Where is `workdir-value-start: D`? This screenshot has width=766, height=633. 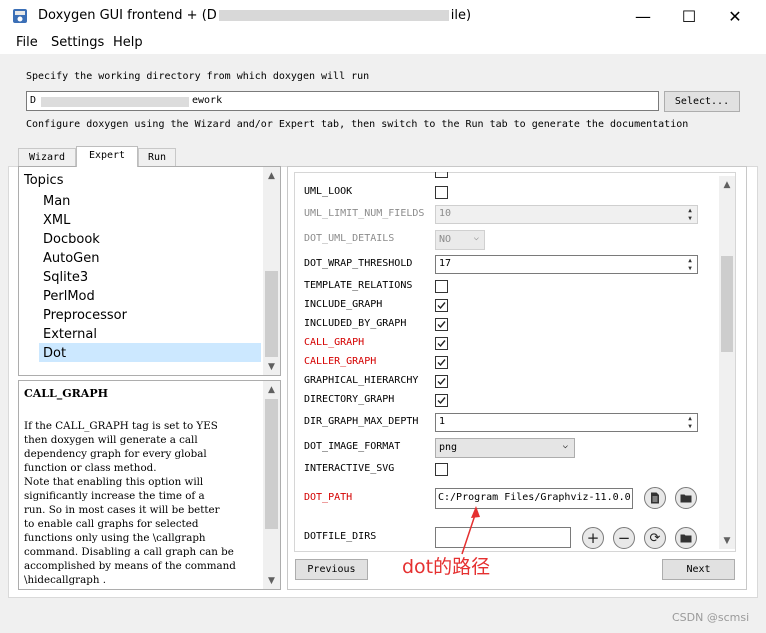
workdir-value-start: D is located at coordinates (33, 100).